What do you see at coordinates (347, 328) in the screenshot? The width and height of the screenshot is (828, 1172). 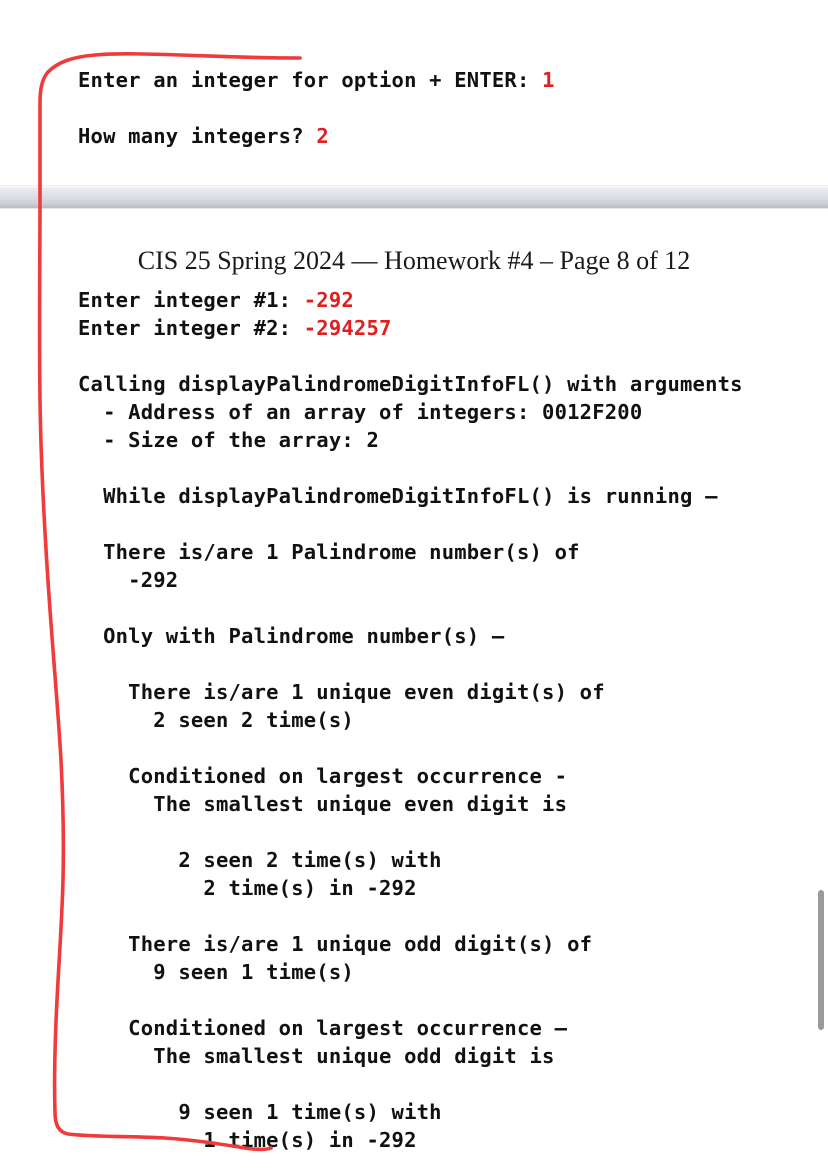 I see `console-line-enter-integer-2-value: -294257` at bounding box center [347, 328].